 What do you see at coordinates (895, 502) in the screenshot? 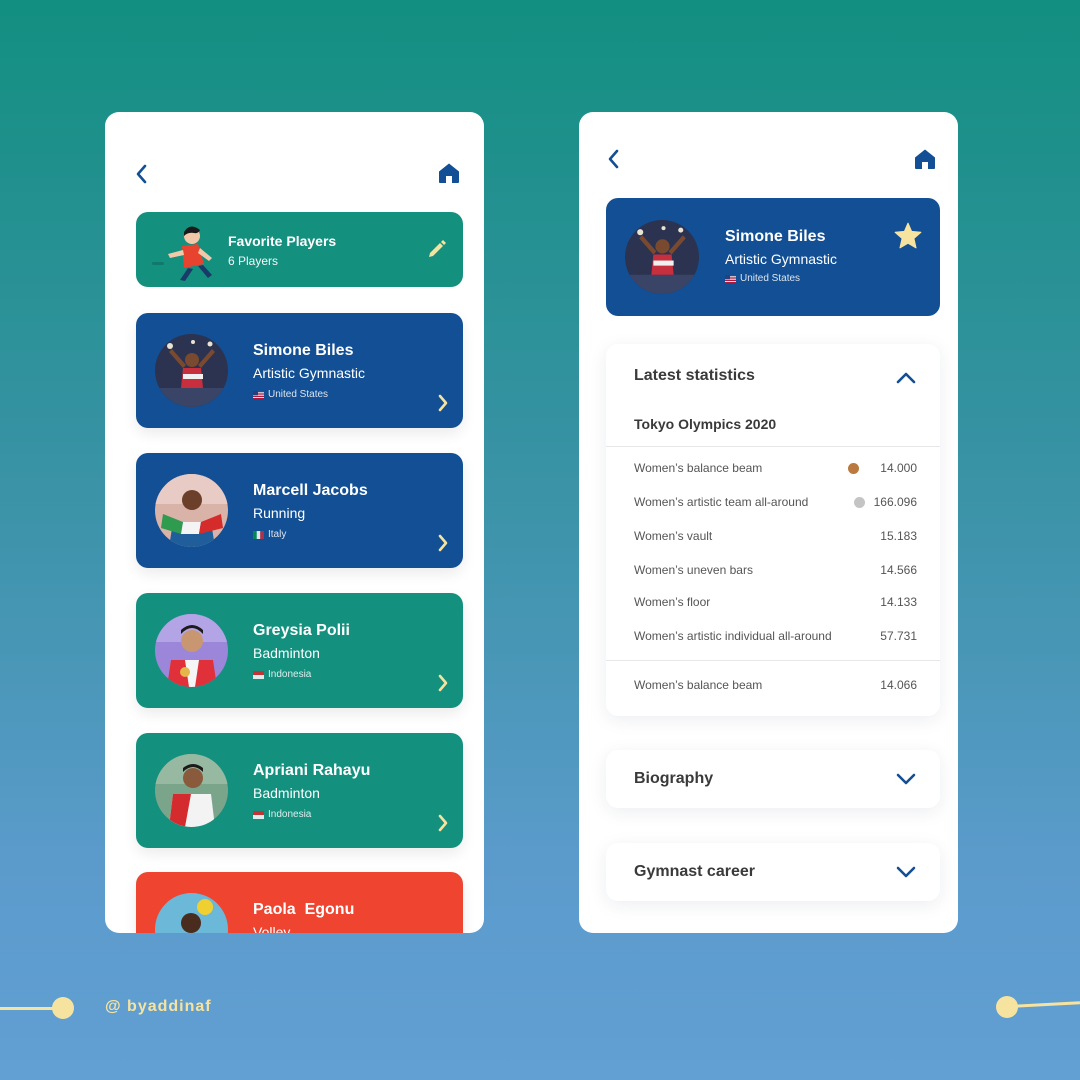
I see `stat-value: 166.096` at bounding box center [895, 502].